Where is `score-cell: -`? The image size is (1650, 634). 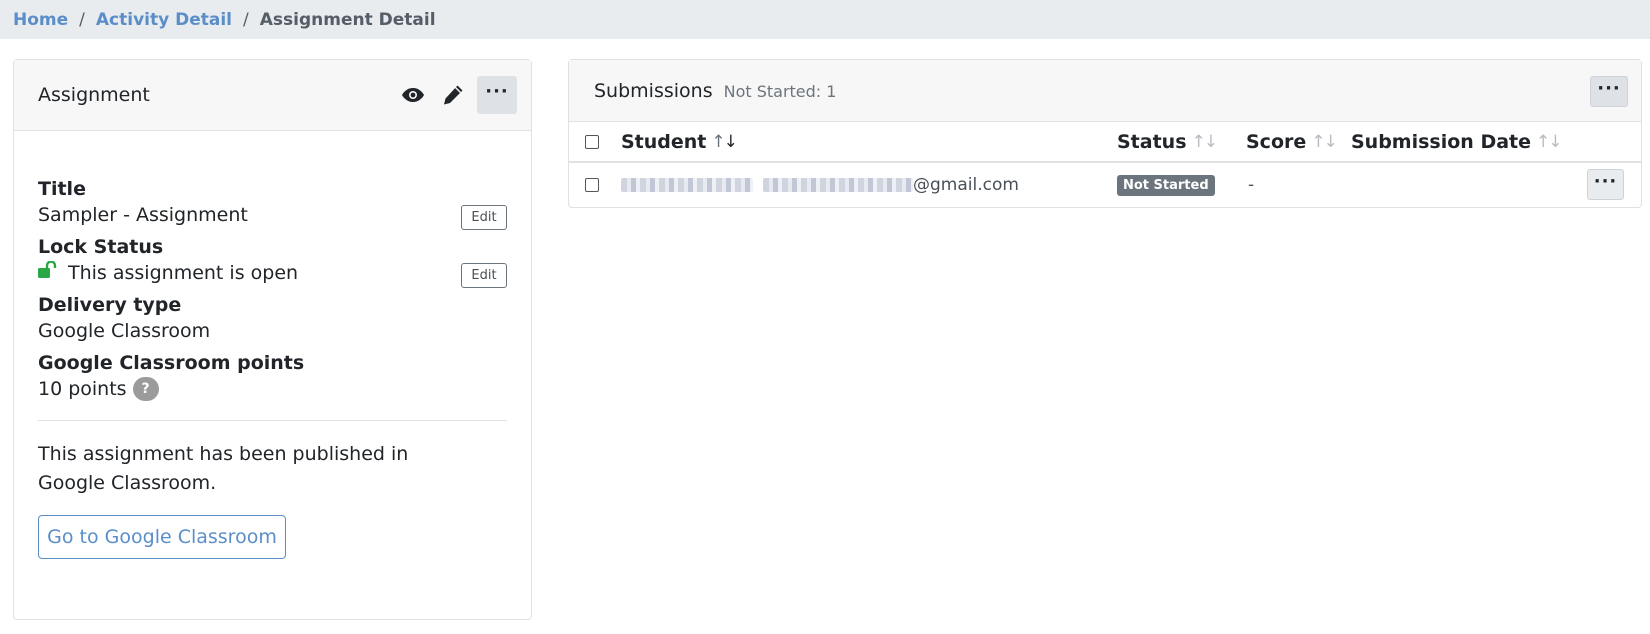
score-cell: - is located at coordinates (1251, 185).